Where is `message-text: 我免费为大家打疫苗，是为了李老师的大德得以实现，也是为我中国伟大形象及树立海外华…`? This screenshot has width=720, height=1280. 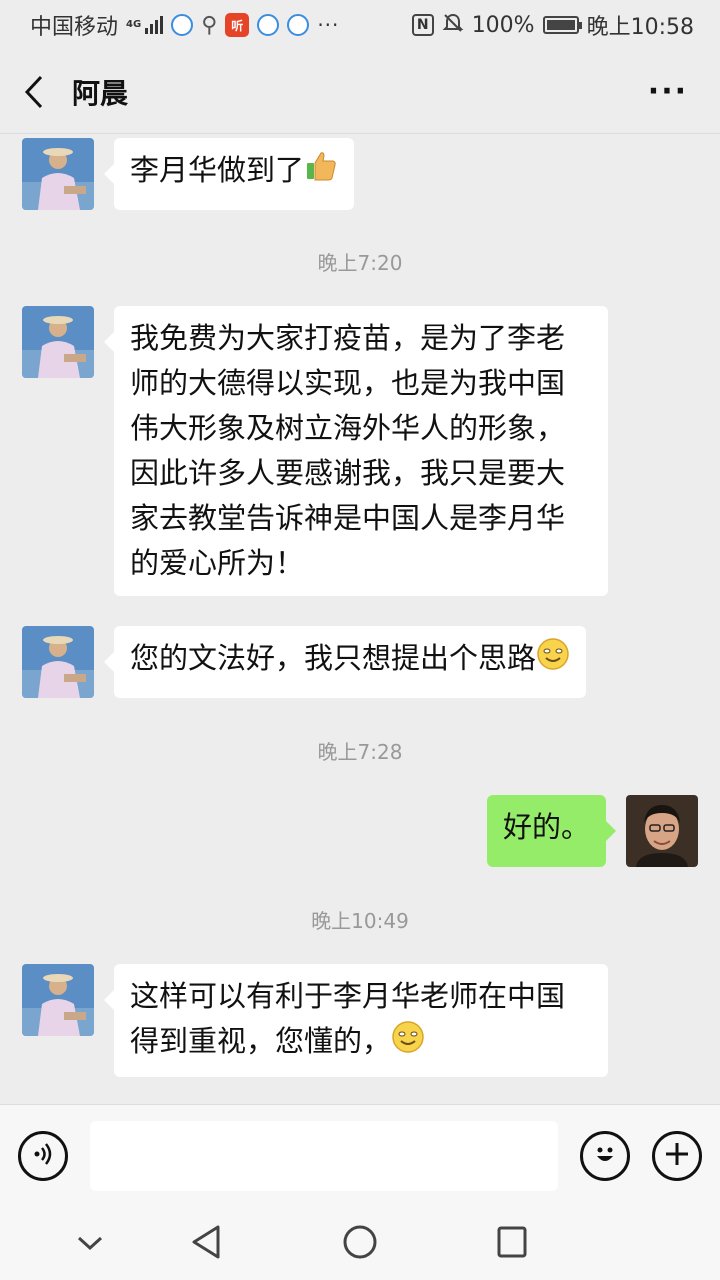
message-text: 我免费为大家打疫苗，是为了李老师的大德得以实现，也是为我中国伟大形象及树立海外华… is located at coordinates (348, 450).